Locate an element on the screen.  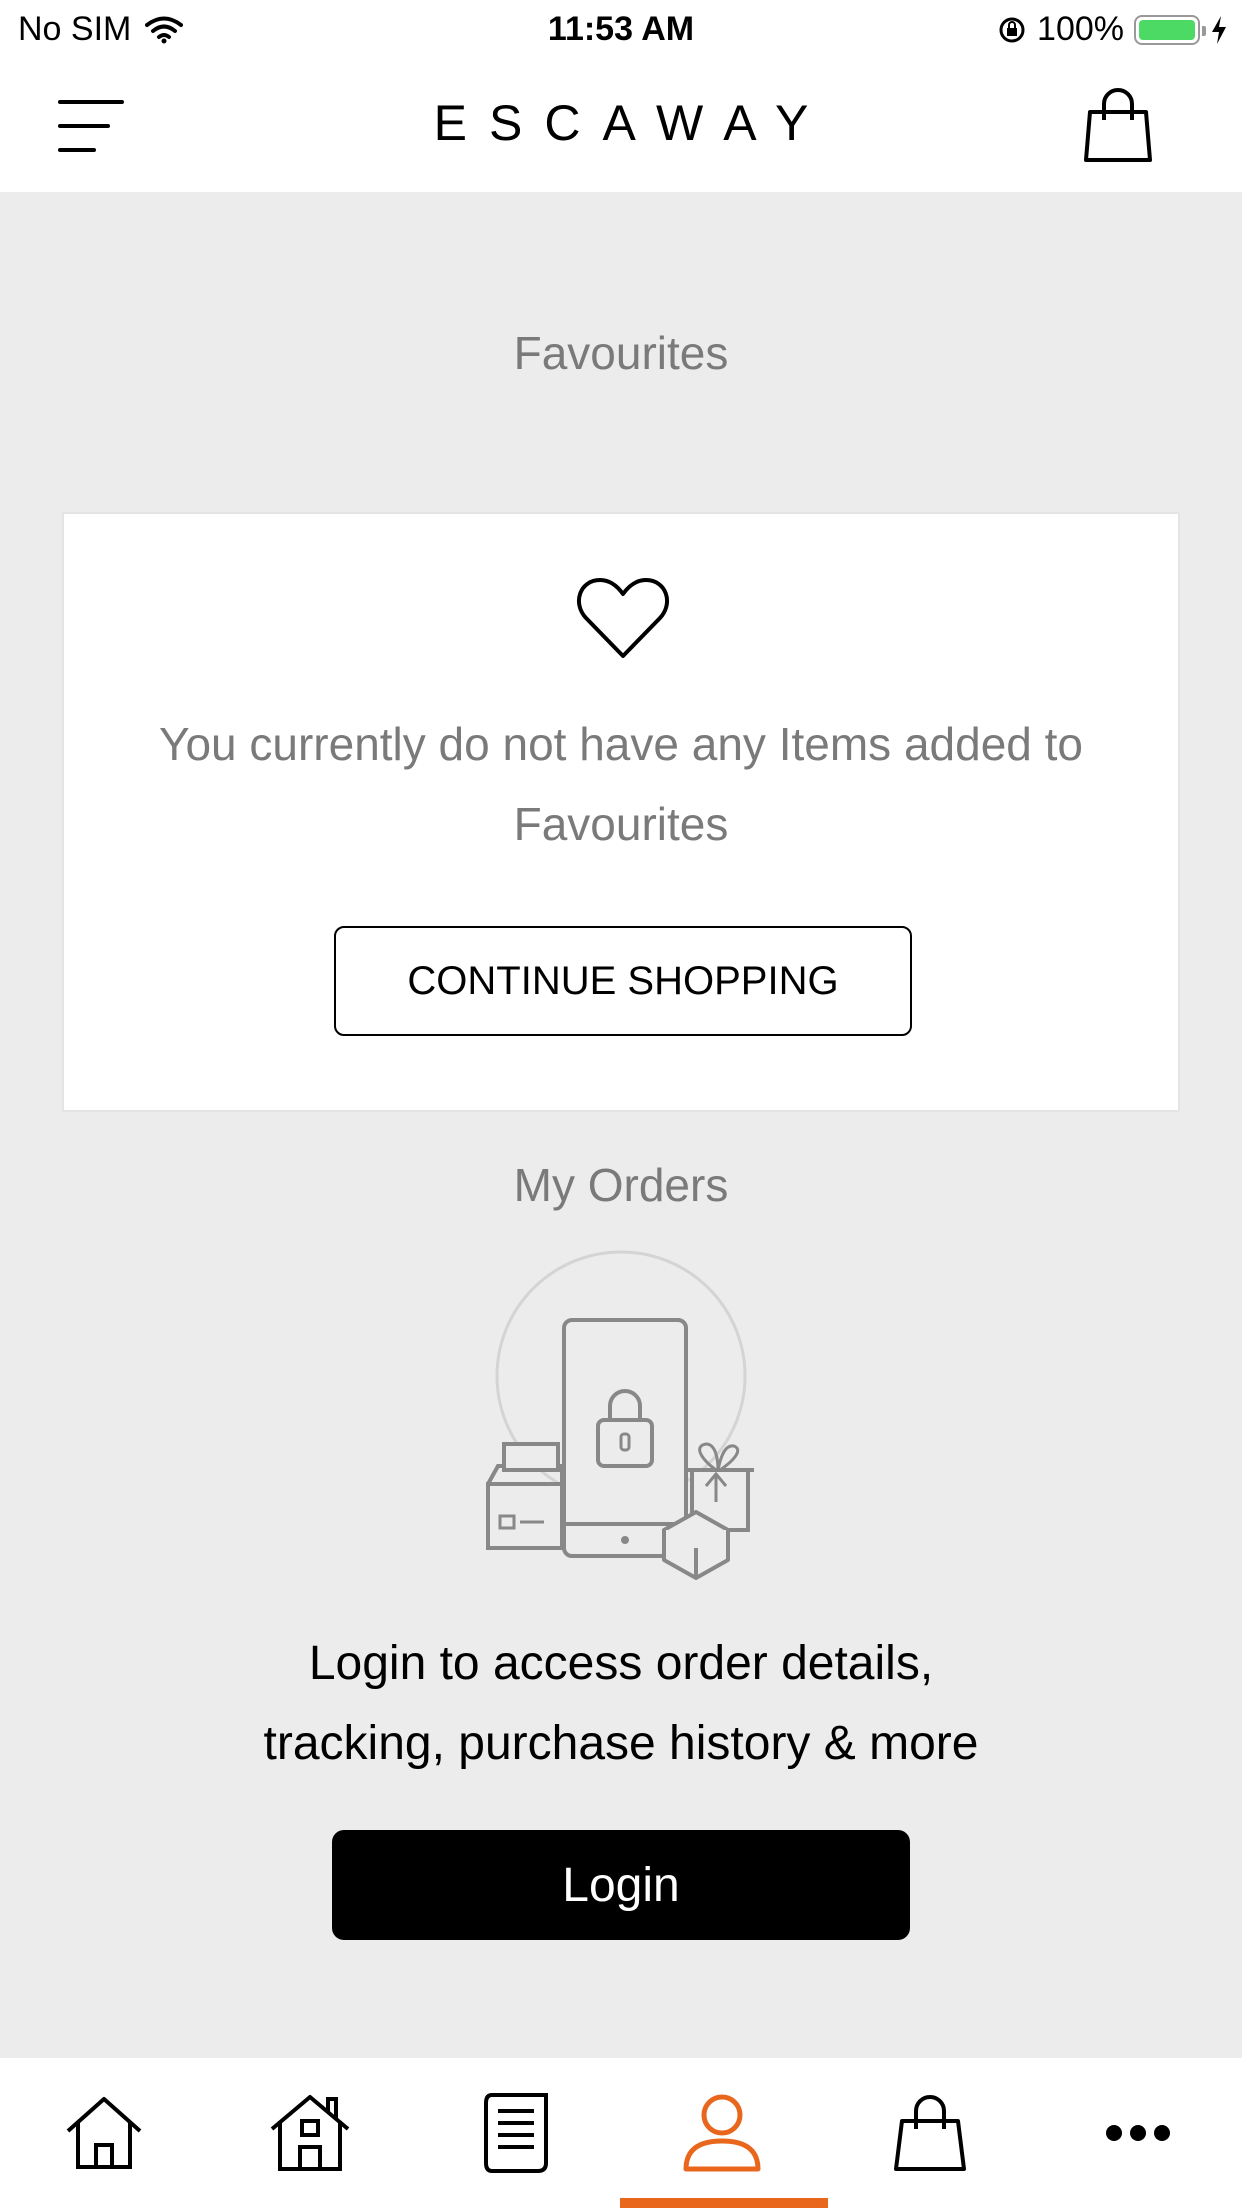
tab-home is located at coordinates (104, 2133).